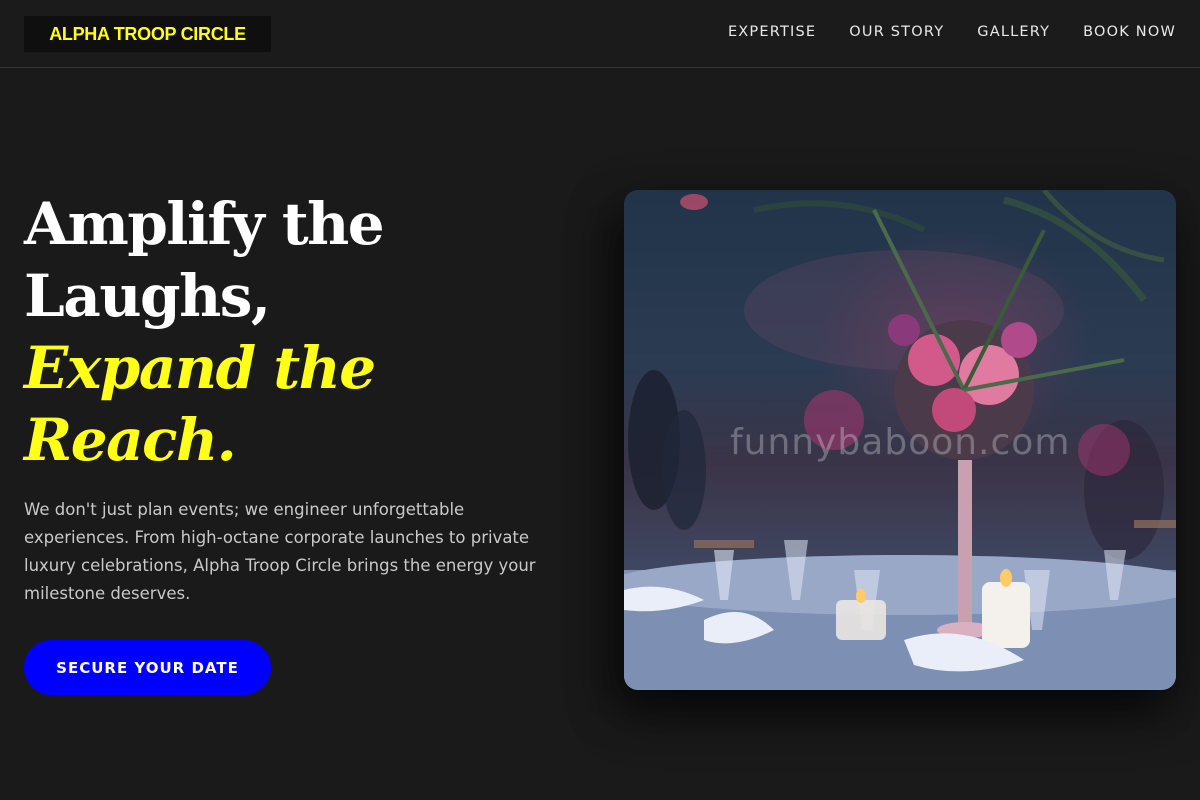 The width and height of the screenshot is (1200, 800). What do you see at coordinates (147, 34) in the screenshot?
I see `brand-logo: ALPHA TROOP CIRCLE` at bounding box center [147, 34].